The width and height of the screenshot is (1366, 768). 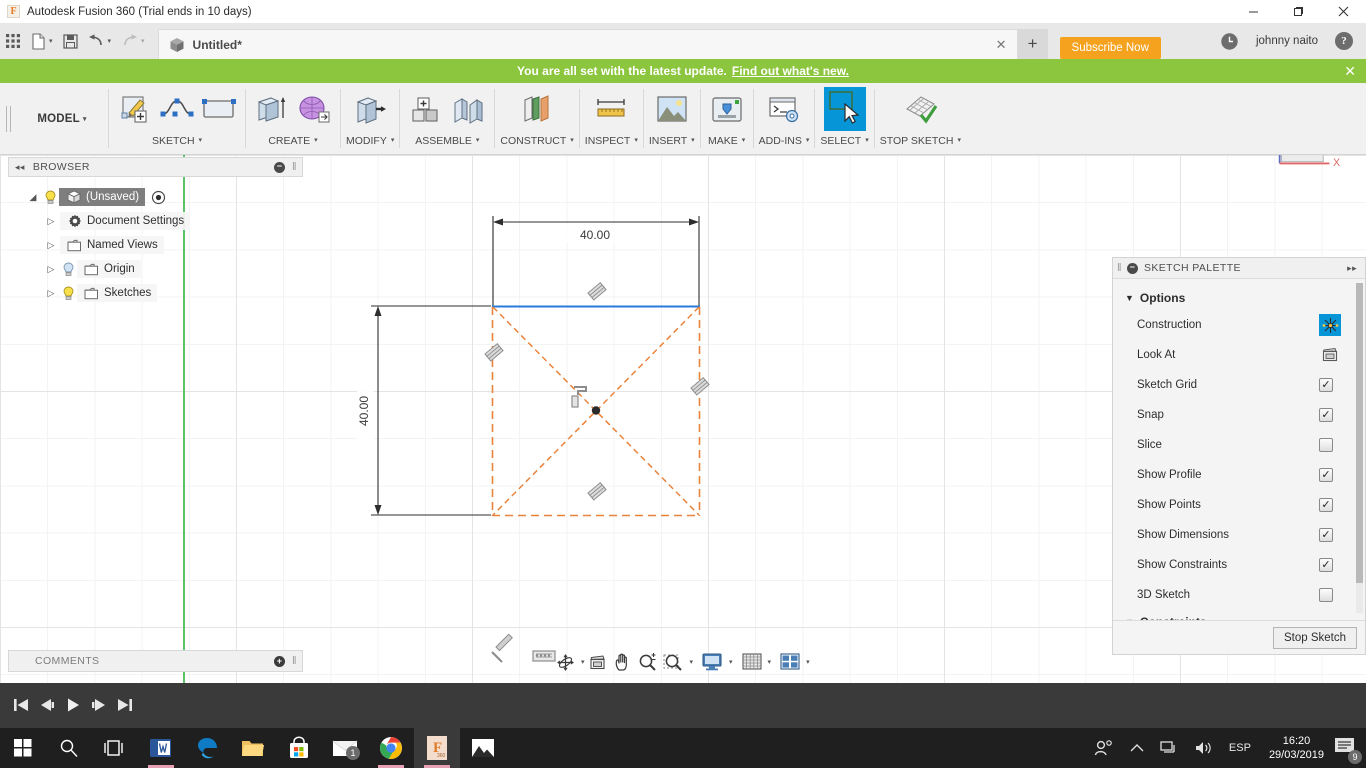 What do you see at coordinates (115, 748) in the screenshot?
I see `taskbar-task-view-button` at bounding box center [115, 748].